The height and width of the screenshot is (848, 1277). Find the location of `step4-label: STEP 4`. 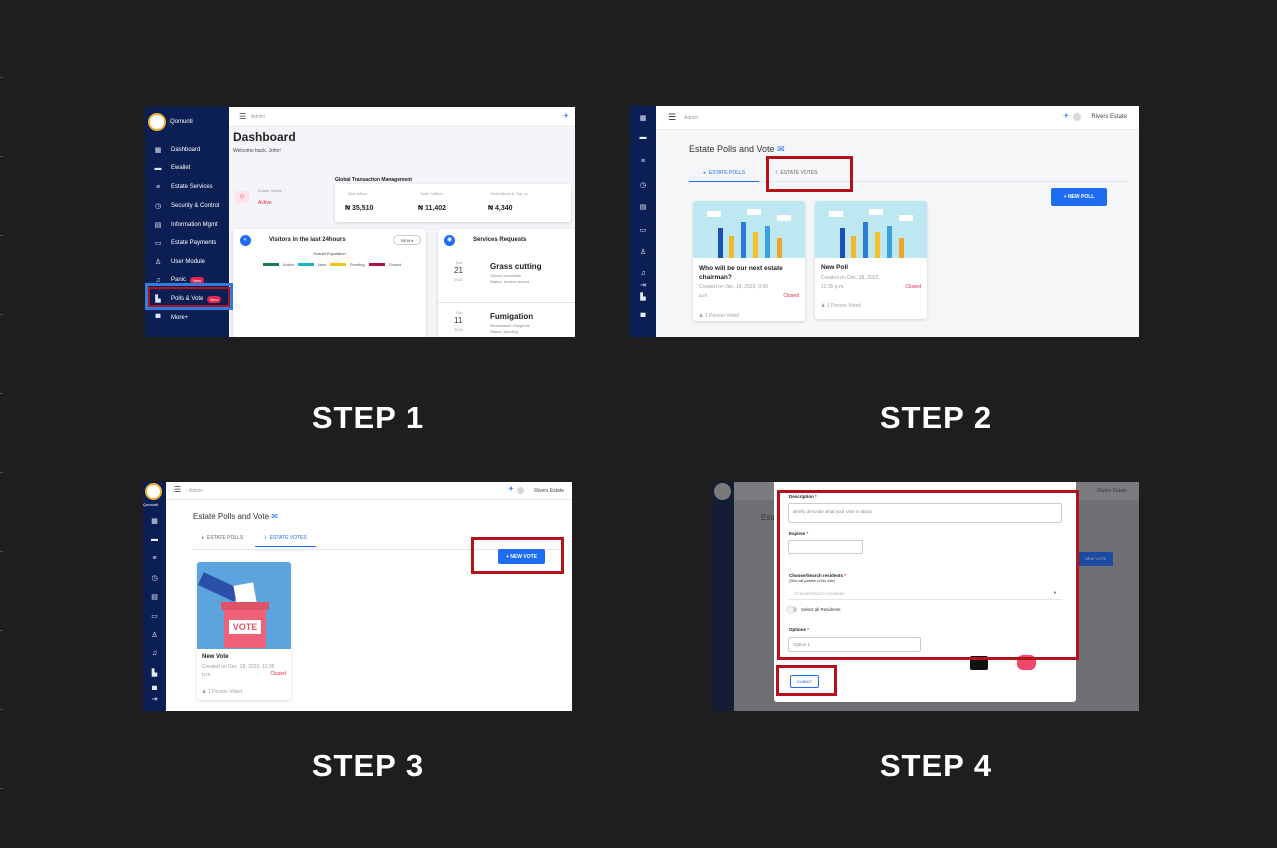

step4-label: STEP 4 is located at coordinates (936, 765).